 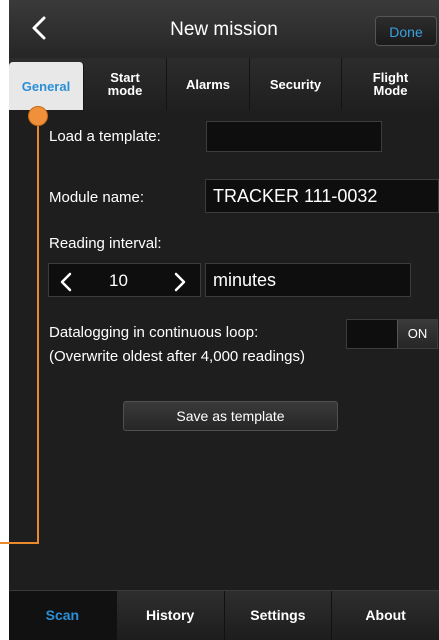 I want to click on chevron-right-icon, so click(x=180, y=282).